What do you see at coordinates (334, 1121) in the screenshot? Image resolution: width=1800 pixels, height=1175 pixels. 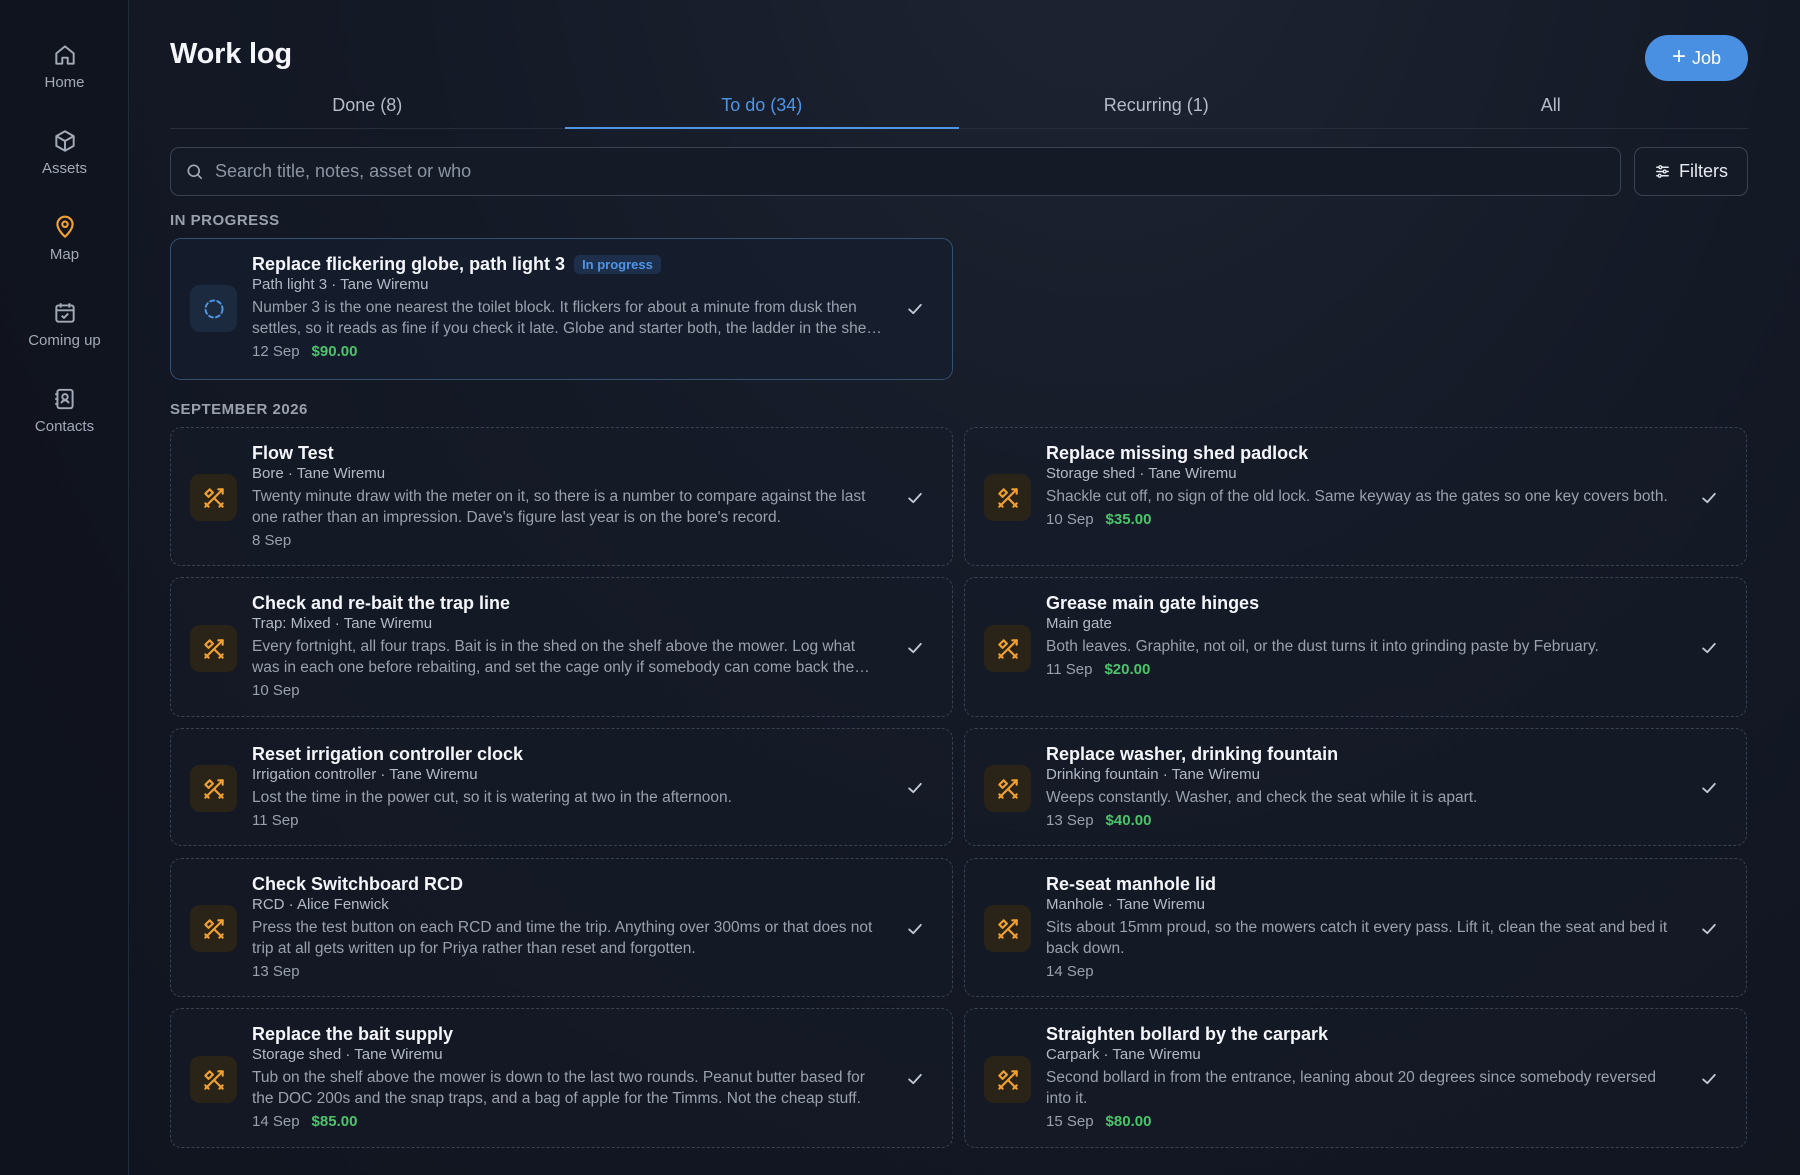 I see `job-price: $85.00` at bounding box center [334, 1121].